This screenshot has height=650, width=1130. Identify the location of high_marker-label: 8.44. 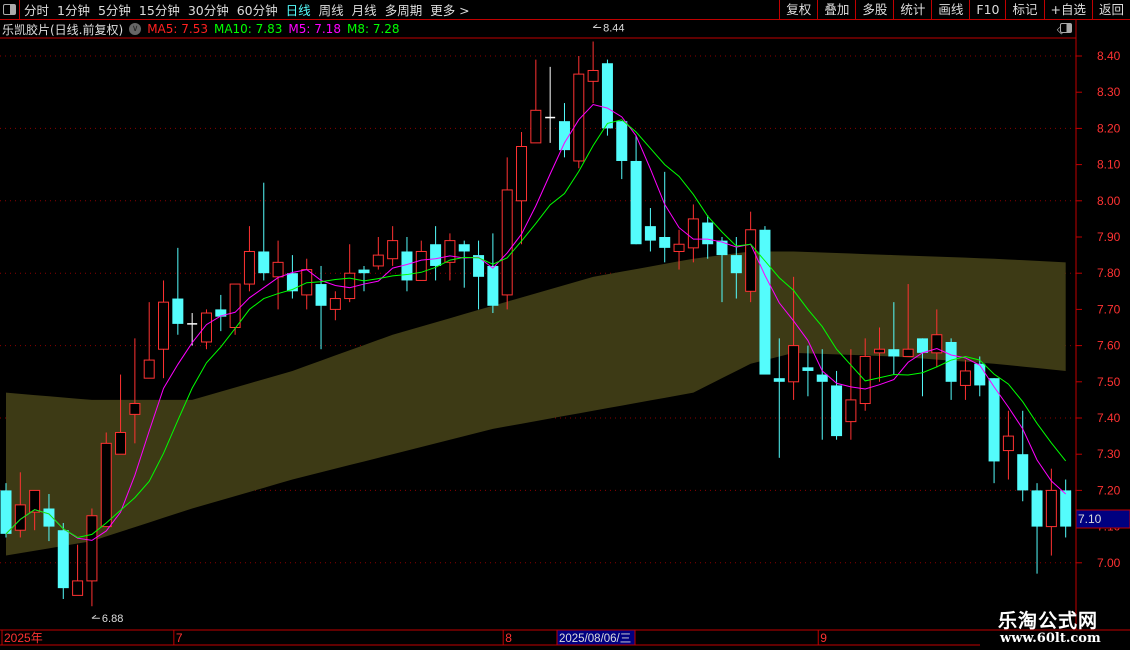
(613, 29).